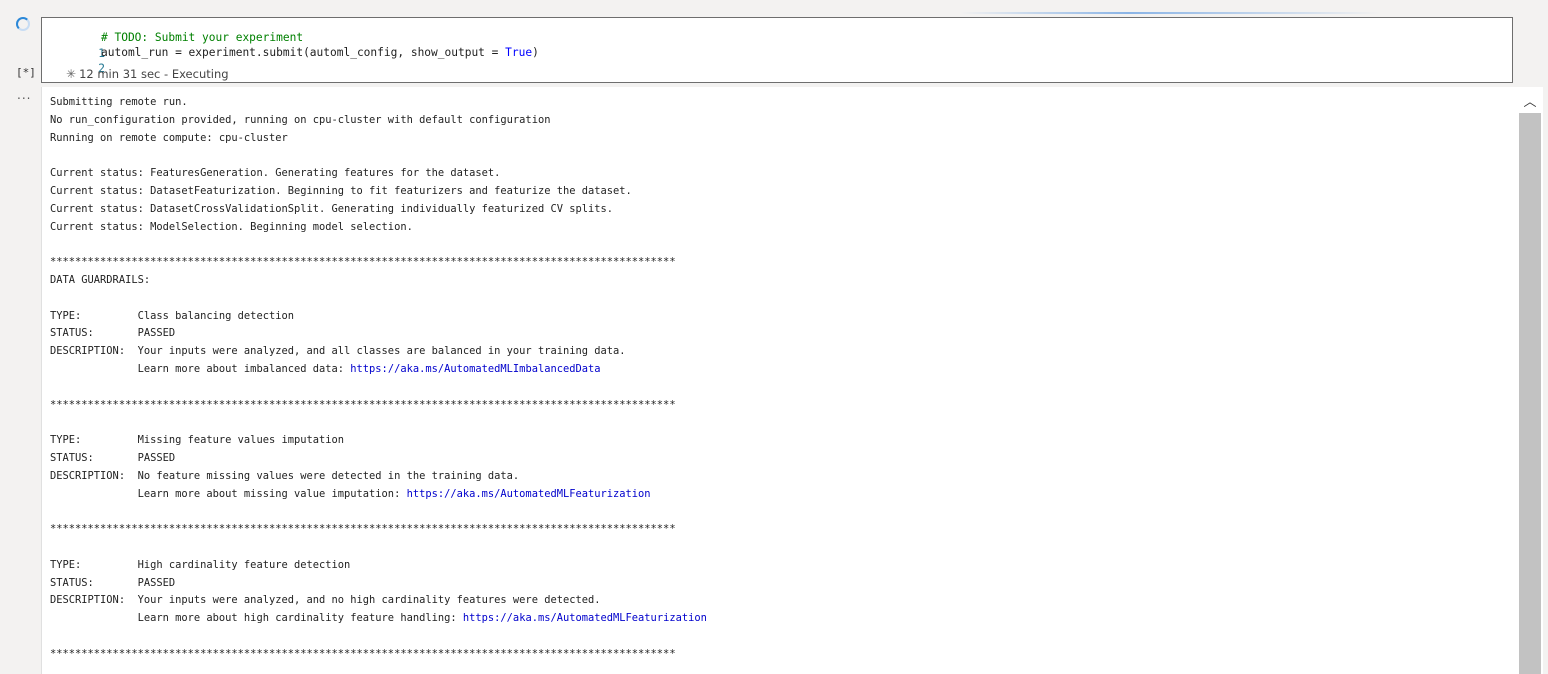 This screenshot has height=674, width=1548. I want to click on code-text-segment: ), so click(535, 52).